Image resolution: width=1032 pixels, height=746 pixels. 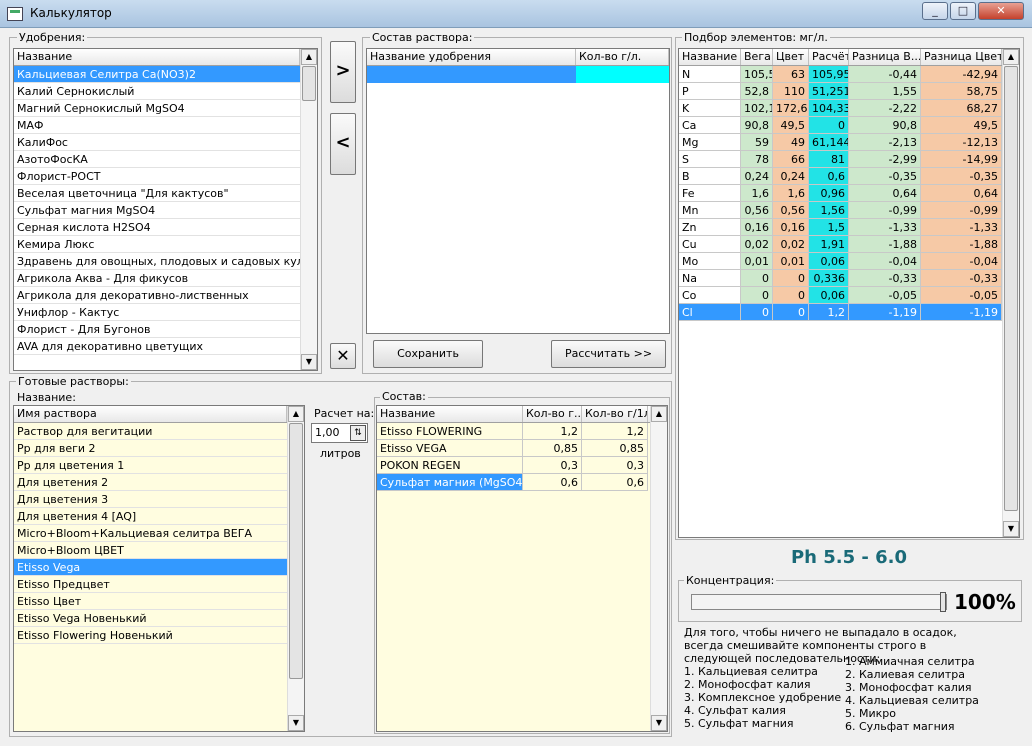 What do you see at coordinates (710, 278) in the screenshot?
I see `element-cell: Na` at bounding box center [710, 278].